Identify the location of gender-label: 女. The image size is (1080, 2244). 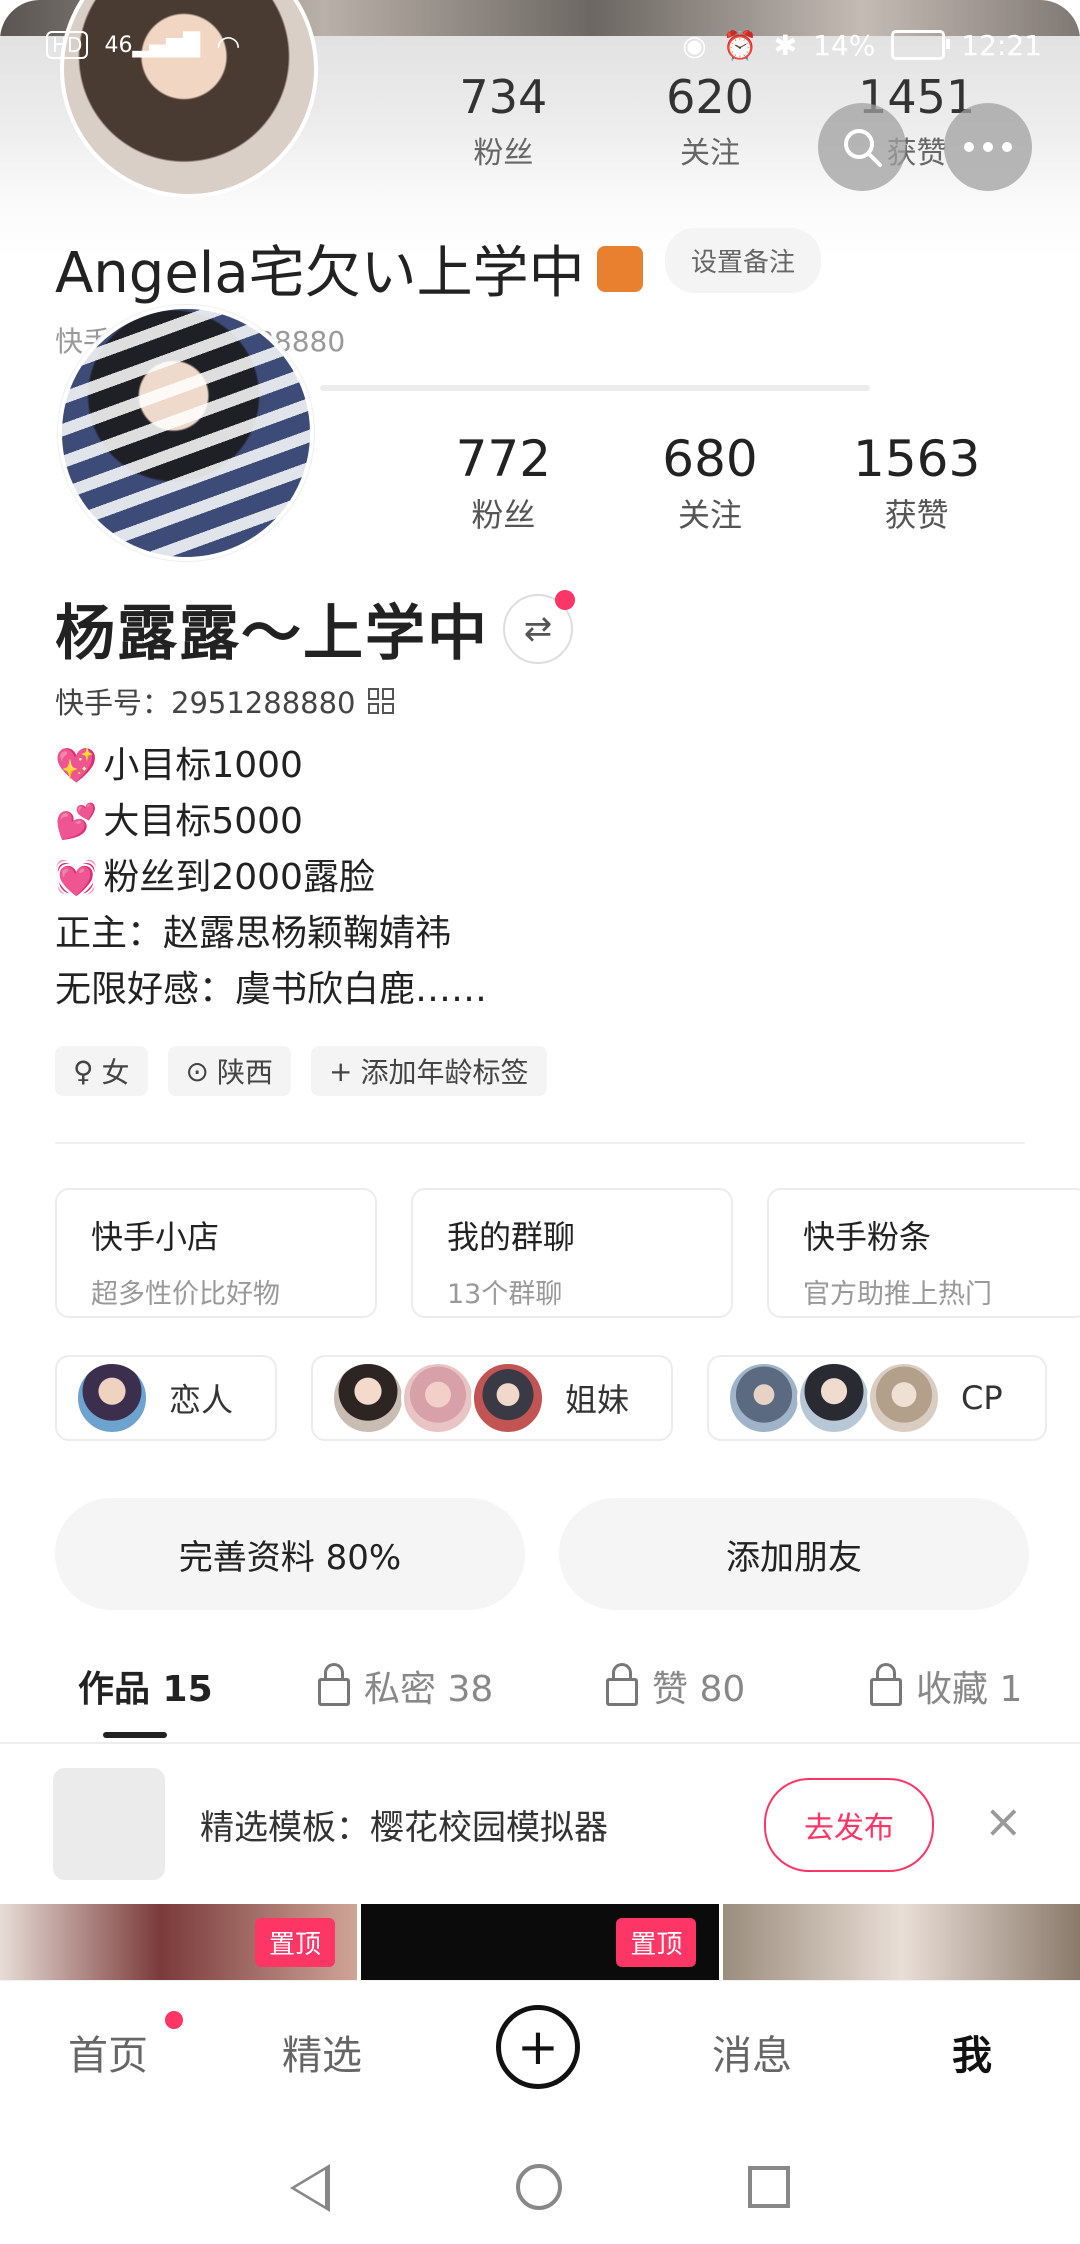
(115, 1072).